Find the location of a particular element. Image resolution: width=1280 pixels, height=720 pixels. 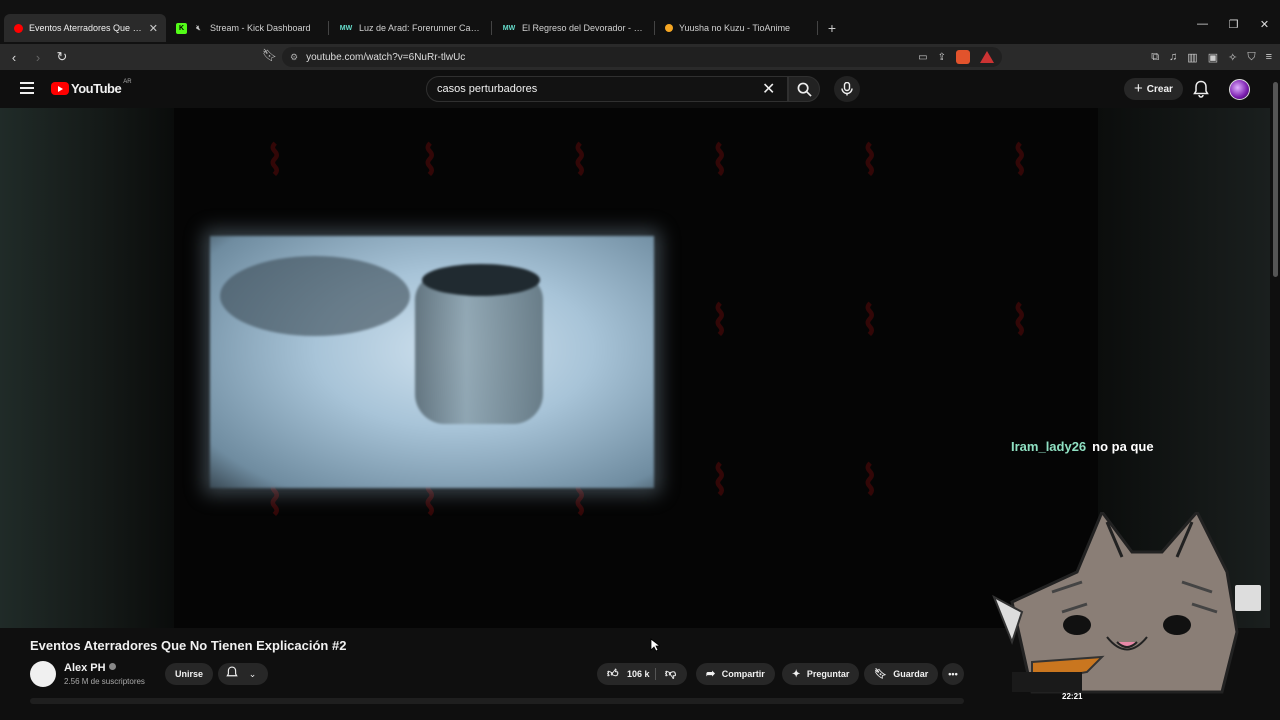

blurred-object is located at coordinates (315, 296).